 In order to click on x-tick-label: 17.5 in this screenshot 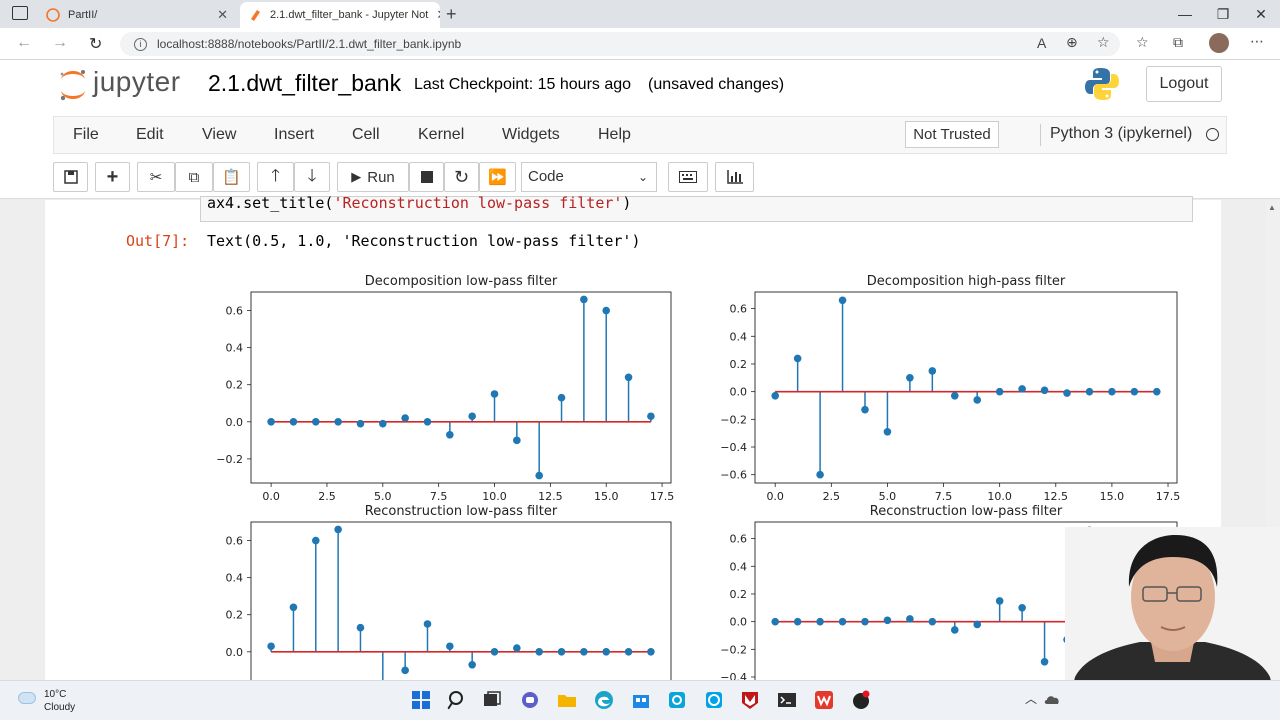, I will do `click(662, 496)`.